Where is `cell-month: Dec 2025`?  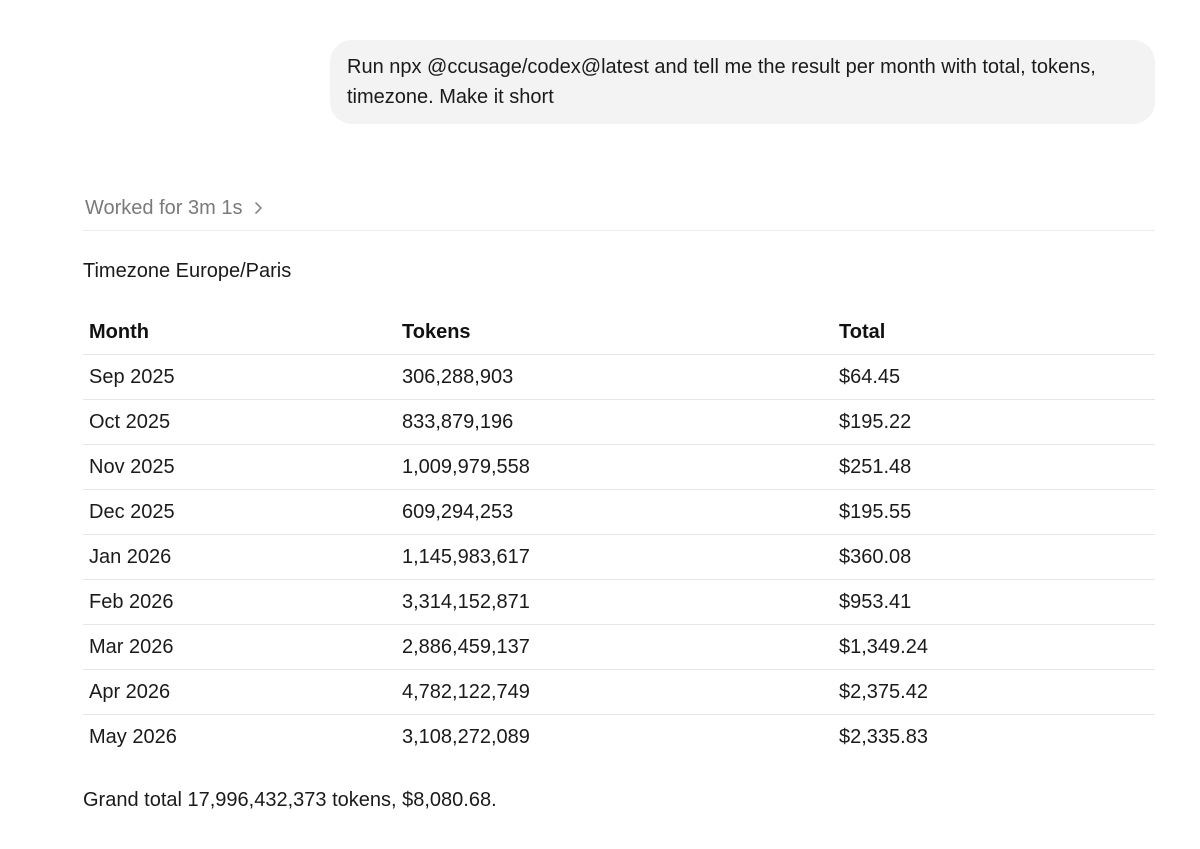 cell-month: Dec 2025 is located at coordinates (239, 512).